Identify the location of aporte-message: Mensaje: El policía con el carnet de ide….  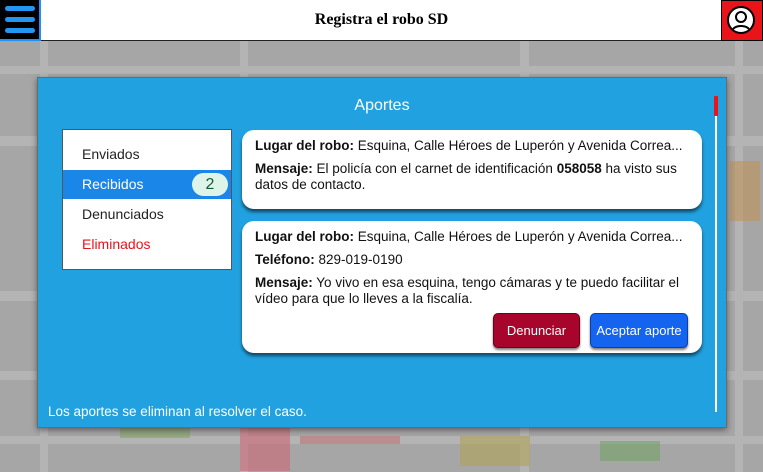
(466, 176).